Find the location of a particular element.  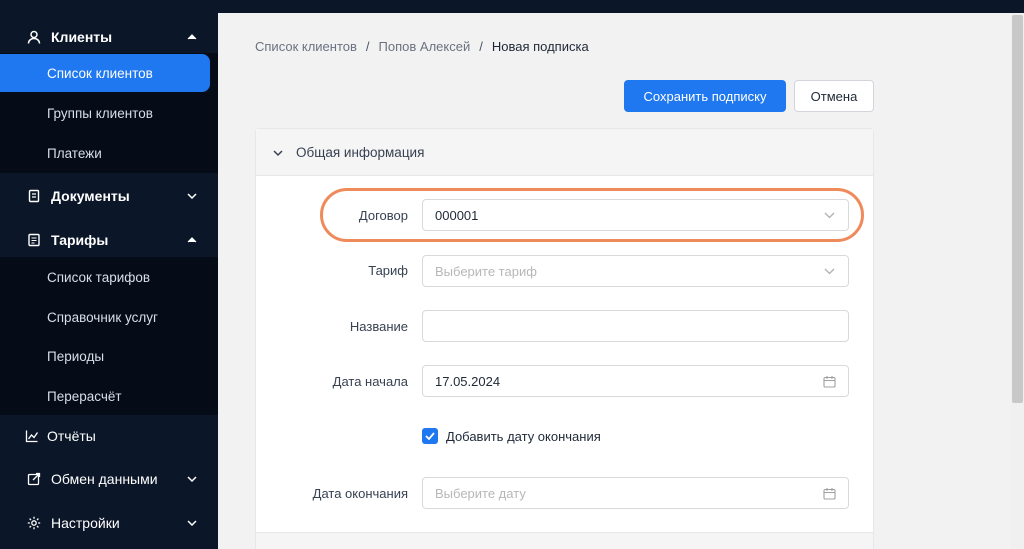

document-icon is located at coordinates (34, 196).